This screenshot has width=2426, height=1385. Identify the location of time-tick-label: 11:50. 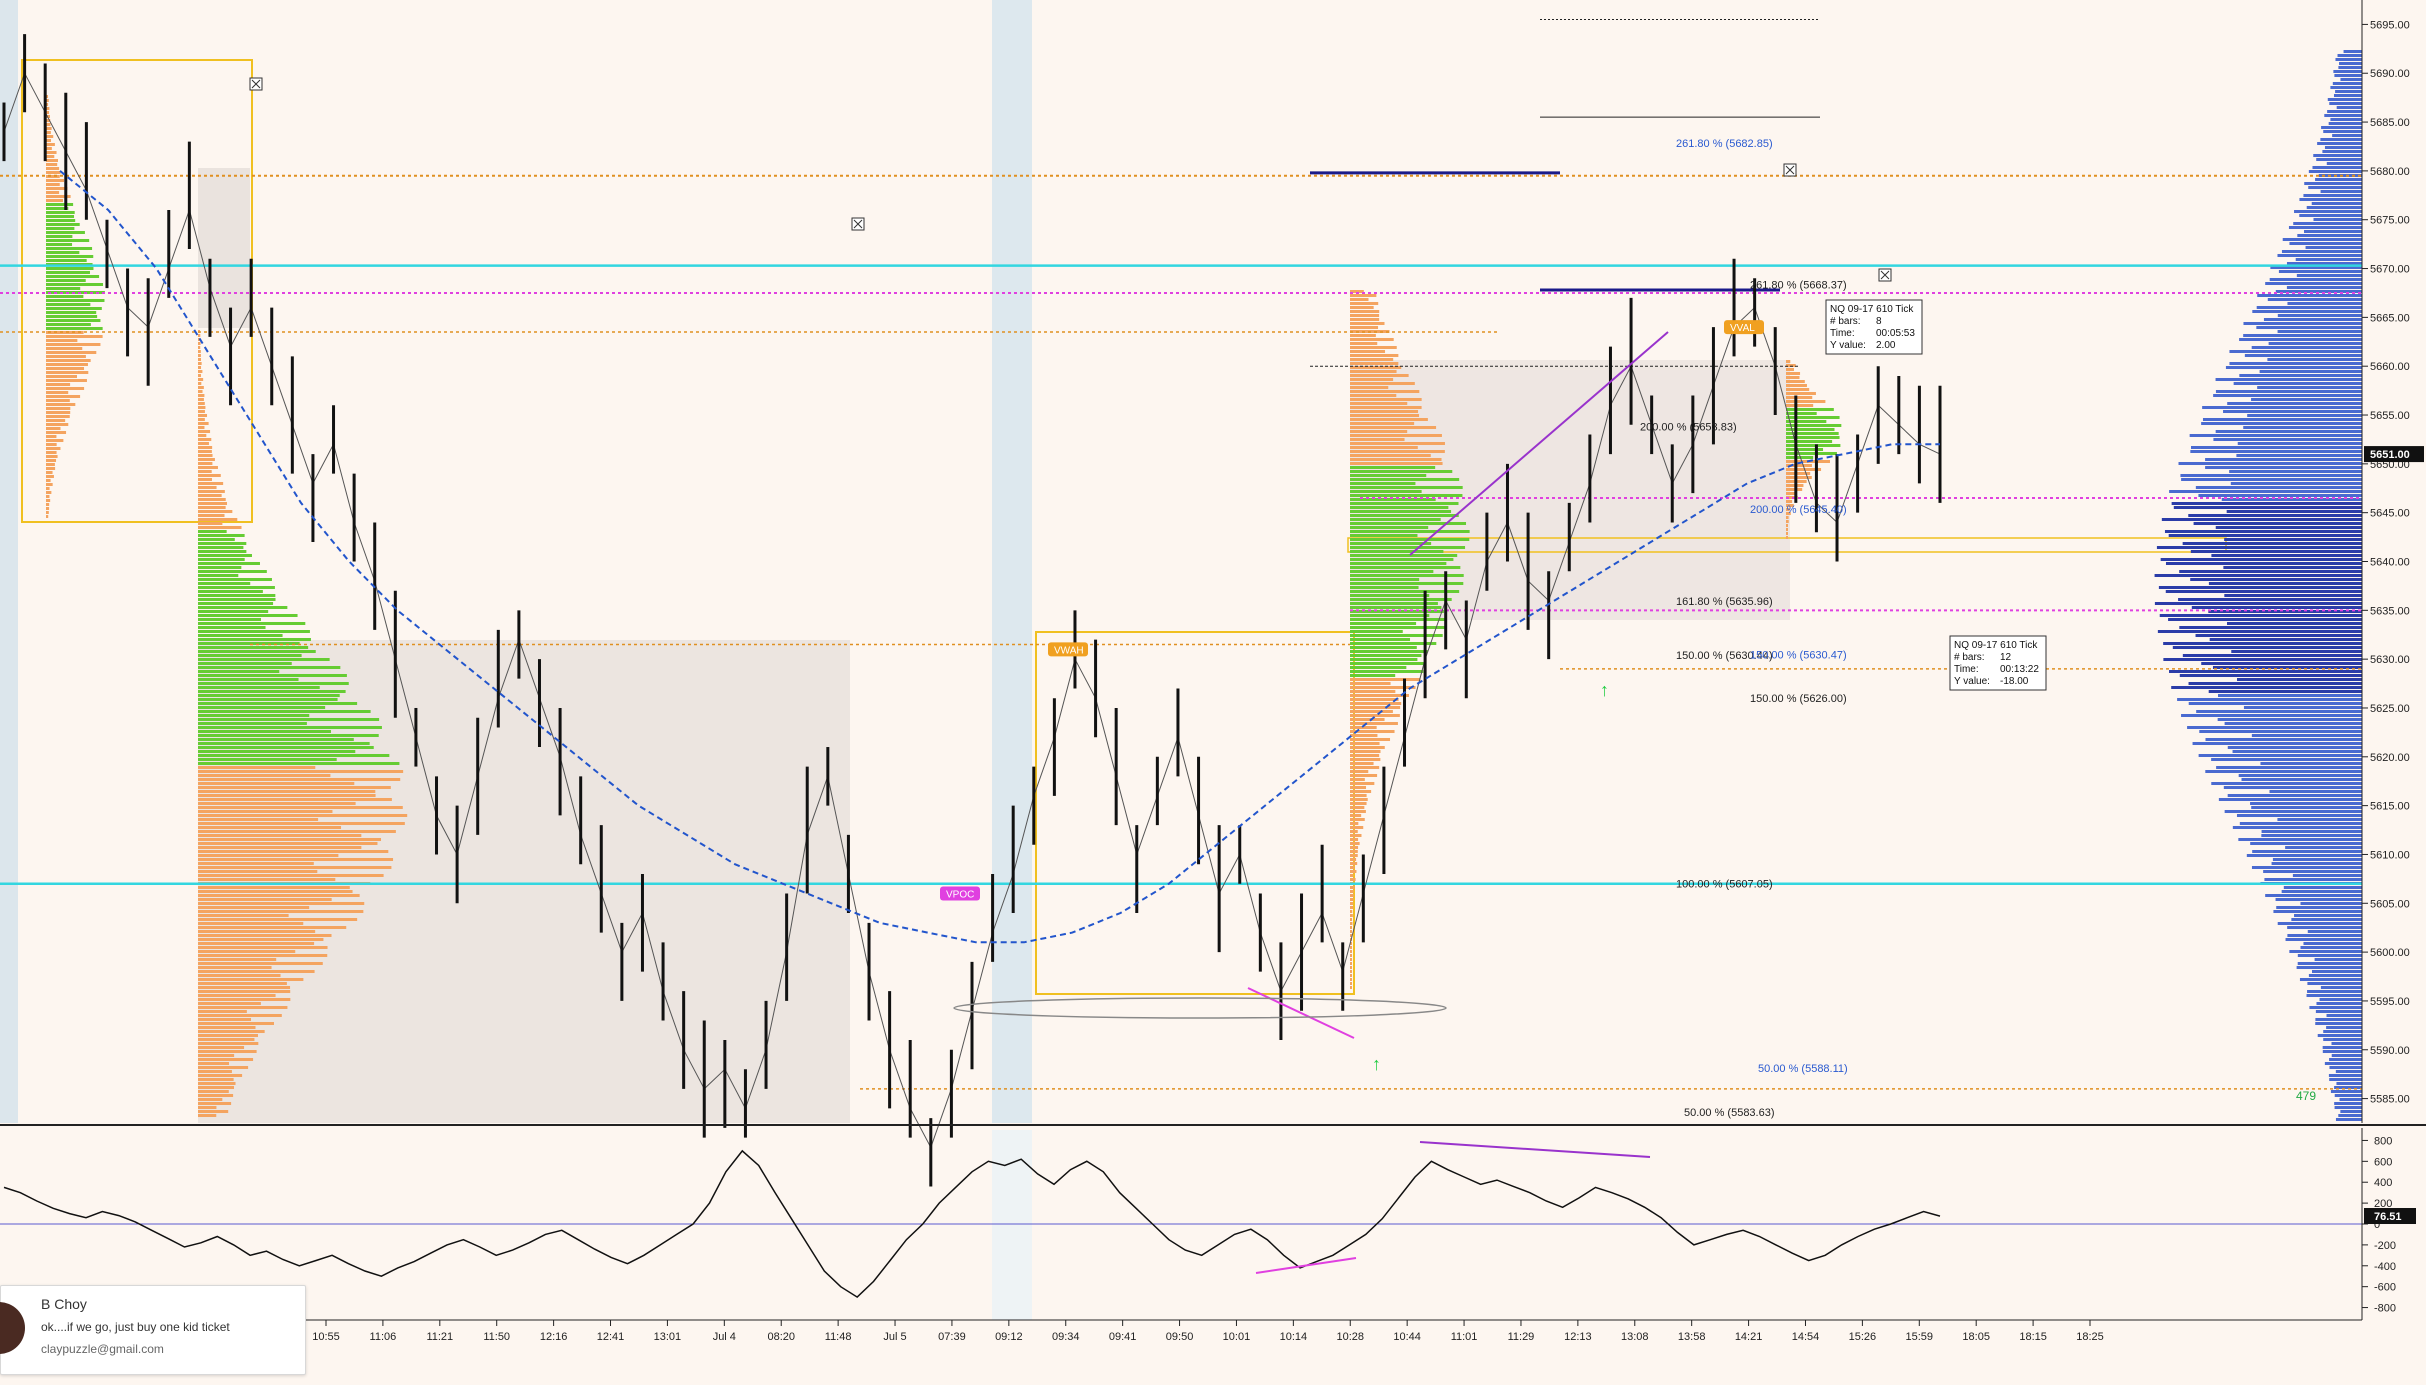
(496, 1337).